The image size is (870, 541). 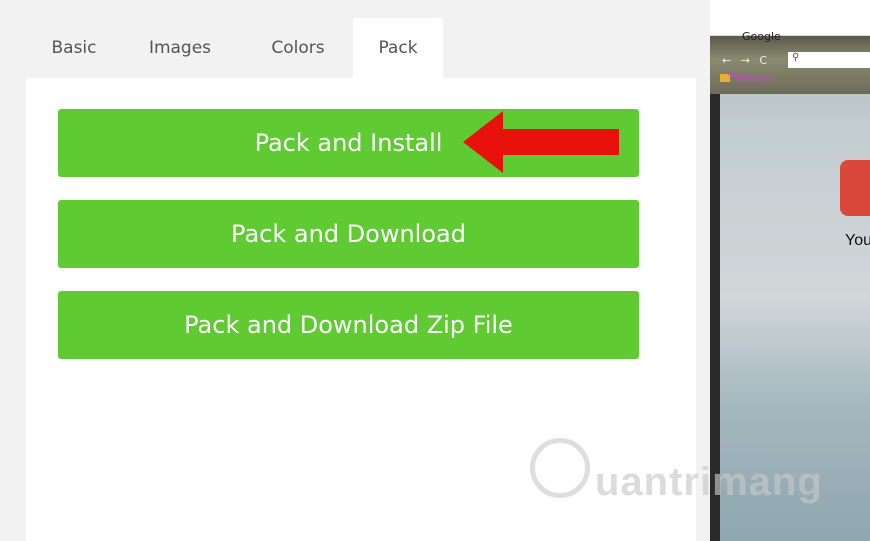 I want to click on tab-basic: Basic, so click(x=74, y=48).